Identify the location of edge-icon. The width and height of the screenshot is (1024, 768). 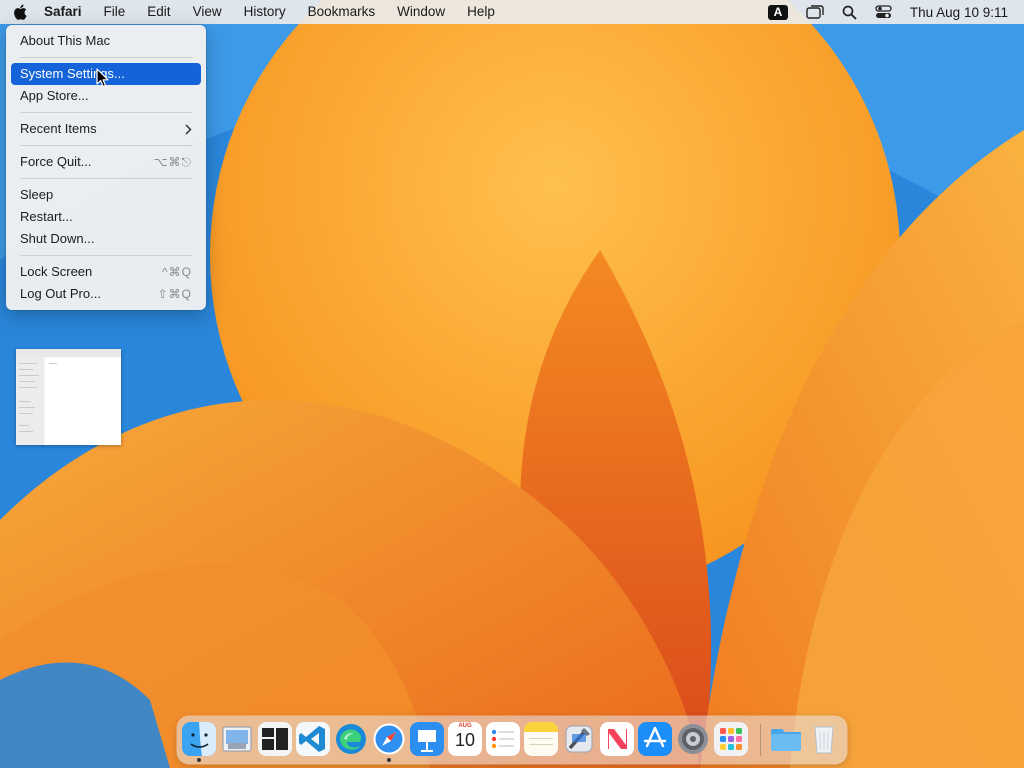
(351, 739).